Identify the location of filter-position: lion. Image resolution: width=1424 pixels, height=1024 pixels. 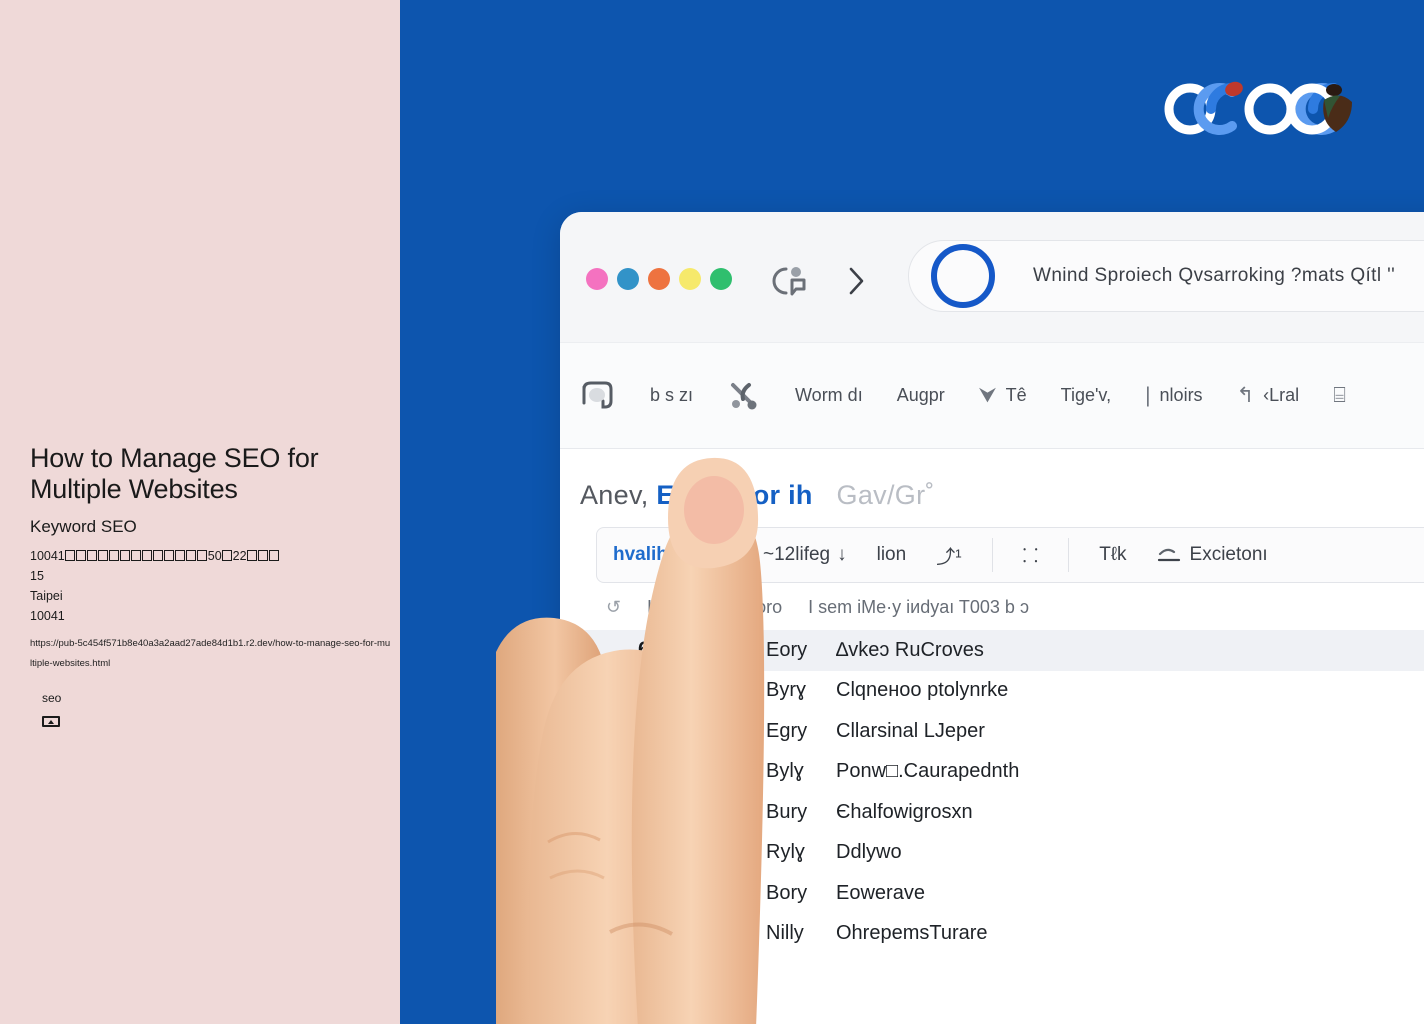
(892, 555).